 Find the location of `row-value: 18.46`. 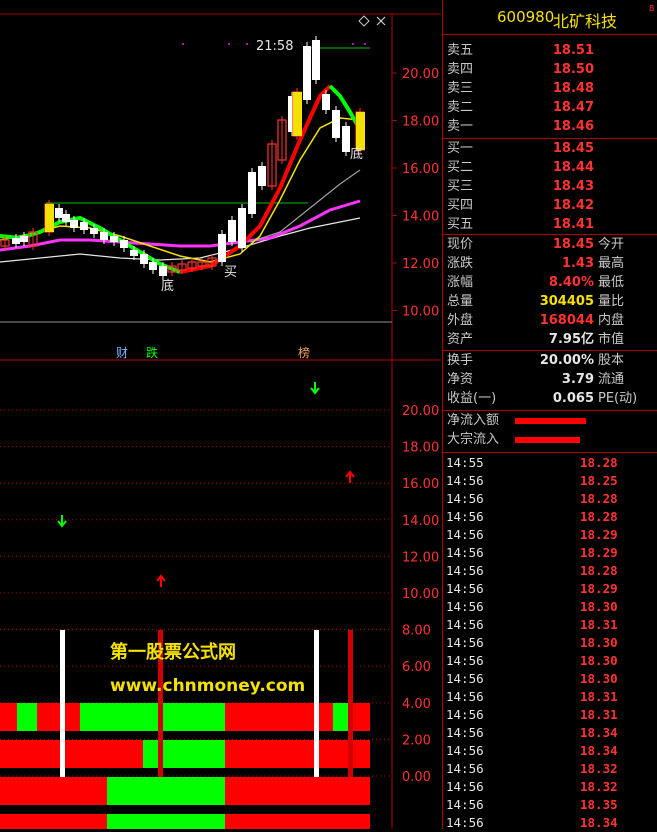

row-value: 18.46 is located at coordinates (573, 126).